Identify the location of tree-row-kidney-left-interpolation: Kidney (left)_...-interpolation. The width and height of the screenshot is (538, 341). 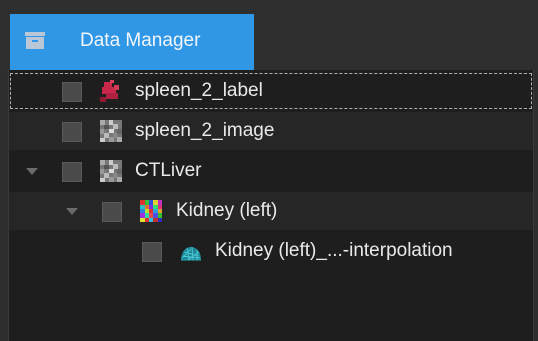
(271, 251).